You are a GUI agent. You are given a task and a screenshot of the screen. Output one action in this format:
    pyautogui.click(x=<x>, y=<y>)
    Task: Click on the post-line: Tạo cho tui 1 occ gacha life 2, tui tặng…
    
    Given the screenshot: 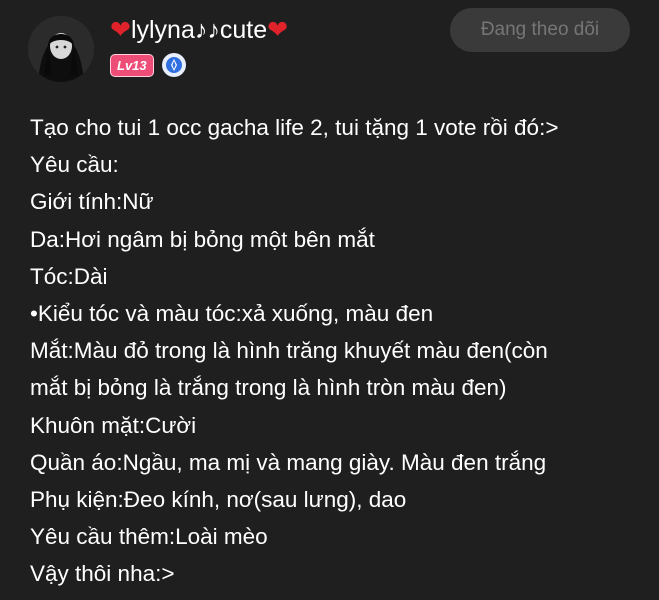 What is the action you would take?
    pyautogui.click(x=294, y=127)
    